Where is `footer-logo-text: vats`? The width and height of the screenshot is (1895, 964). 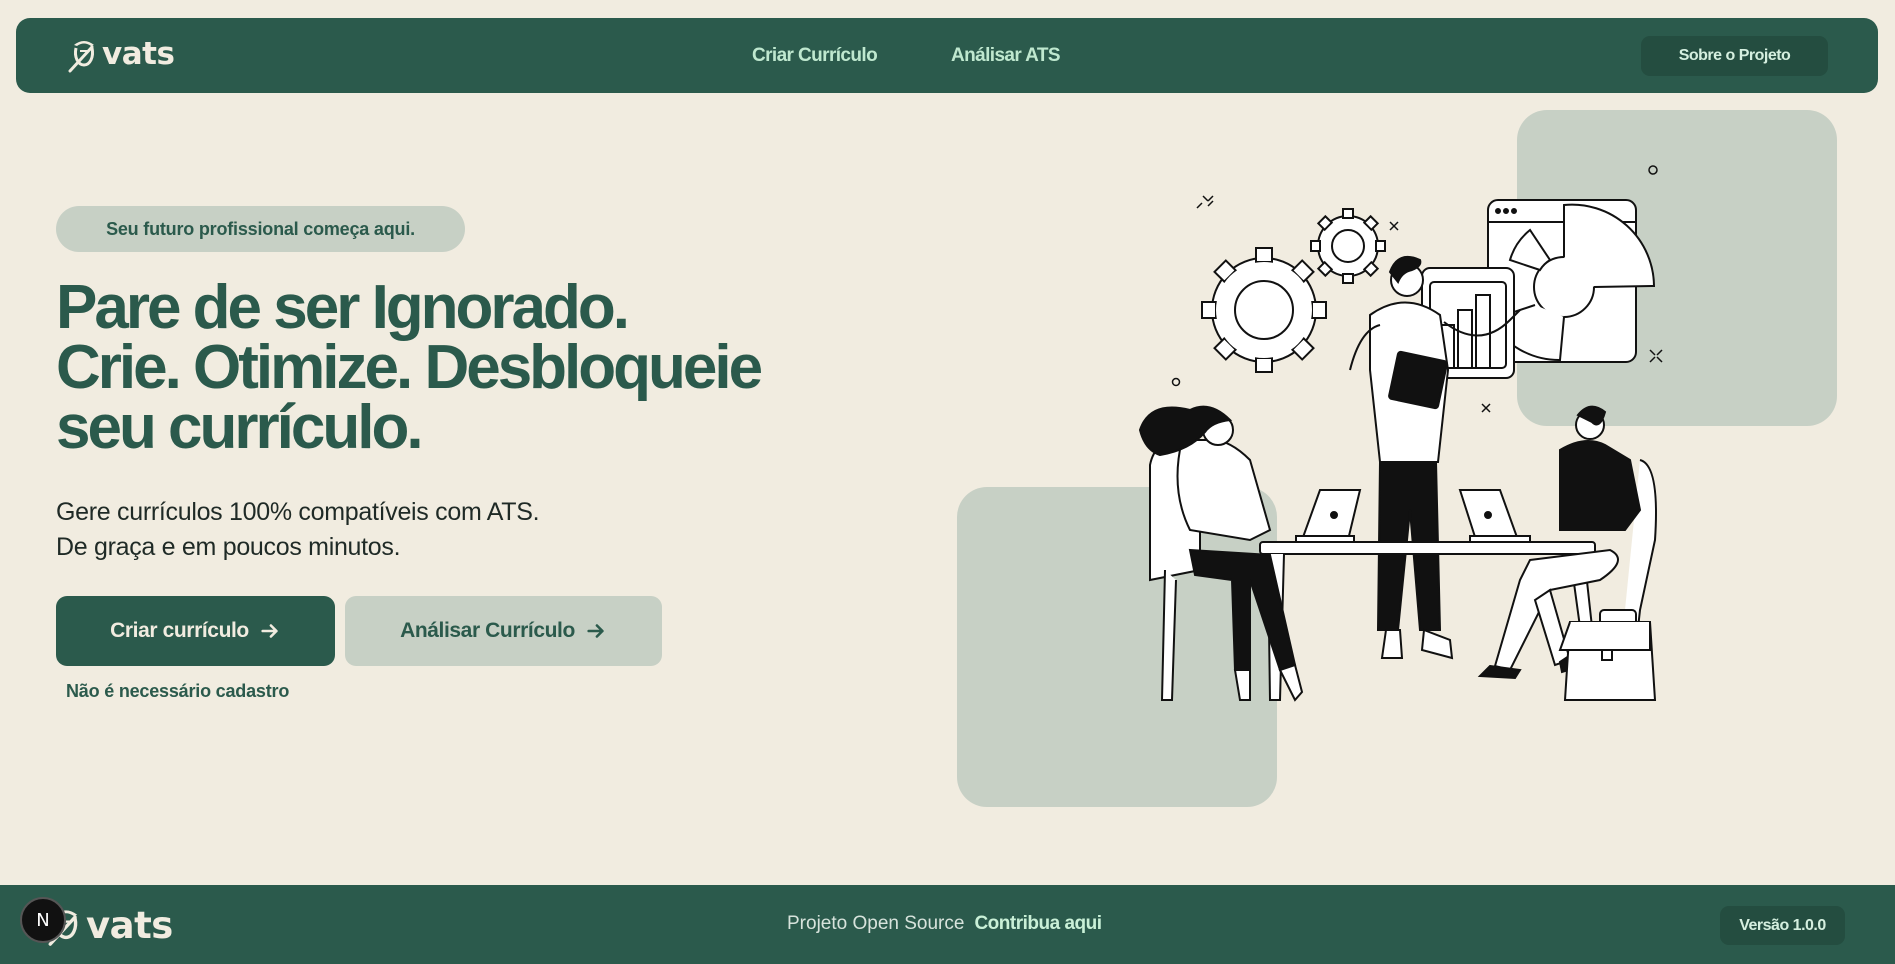
footer-logo-text: vats is located at coordinates (129, 925).